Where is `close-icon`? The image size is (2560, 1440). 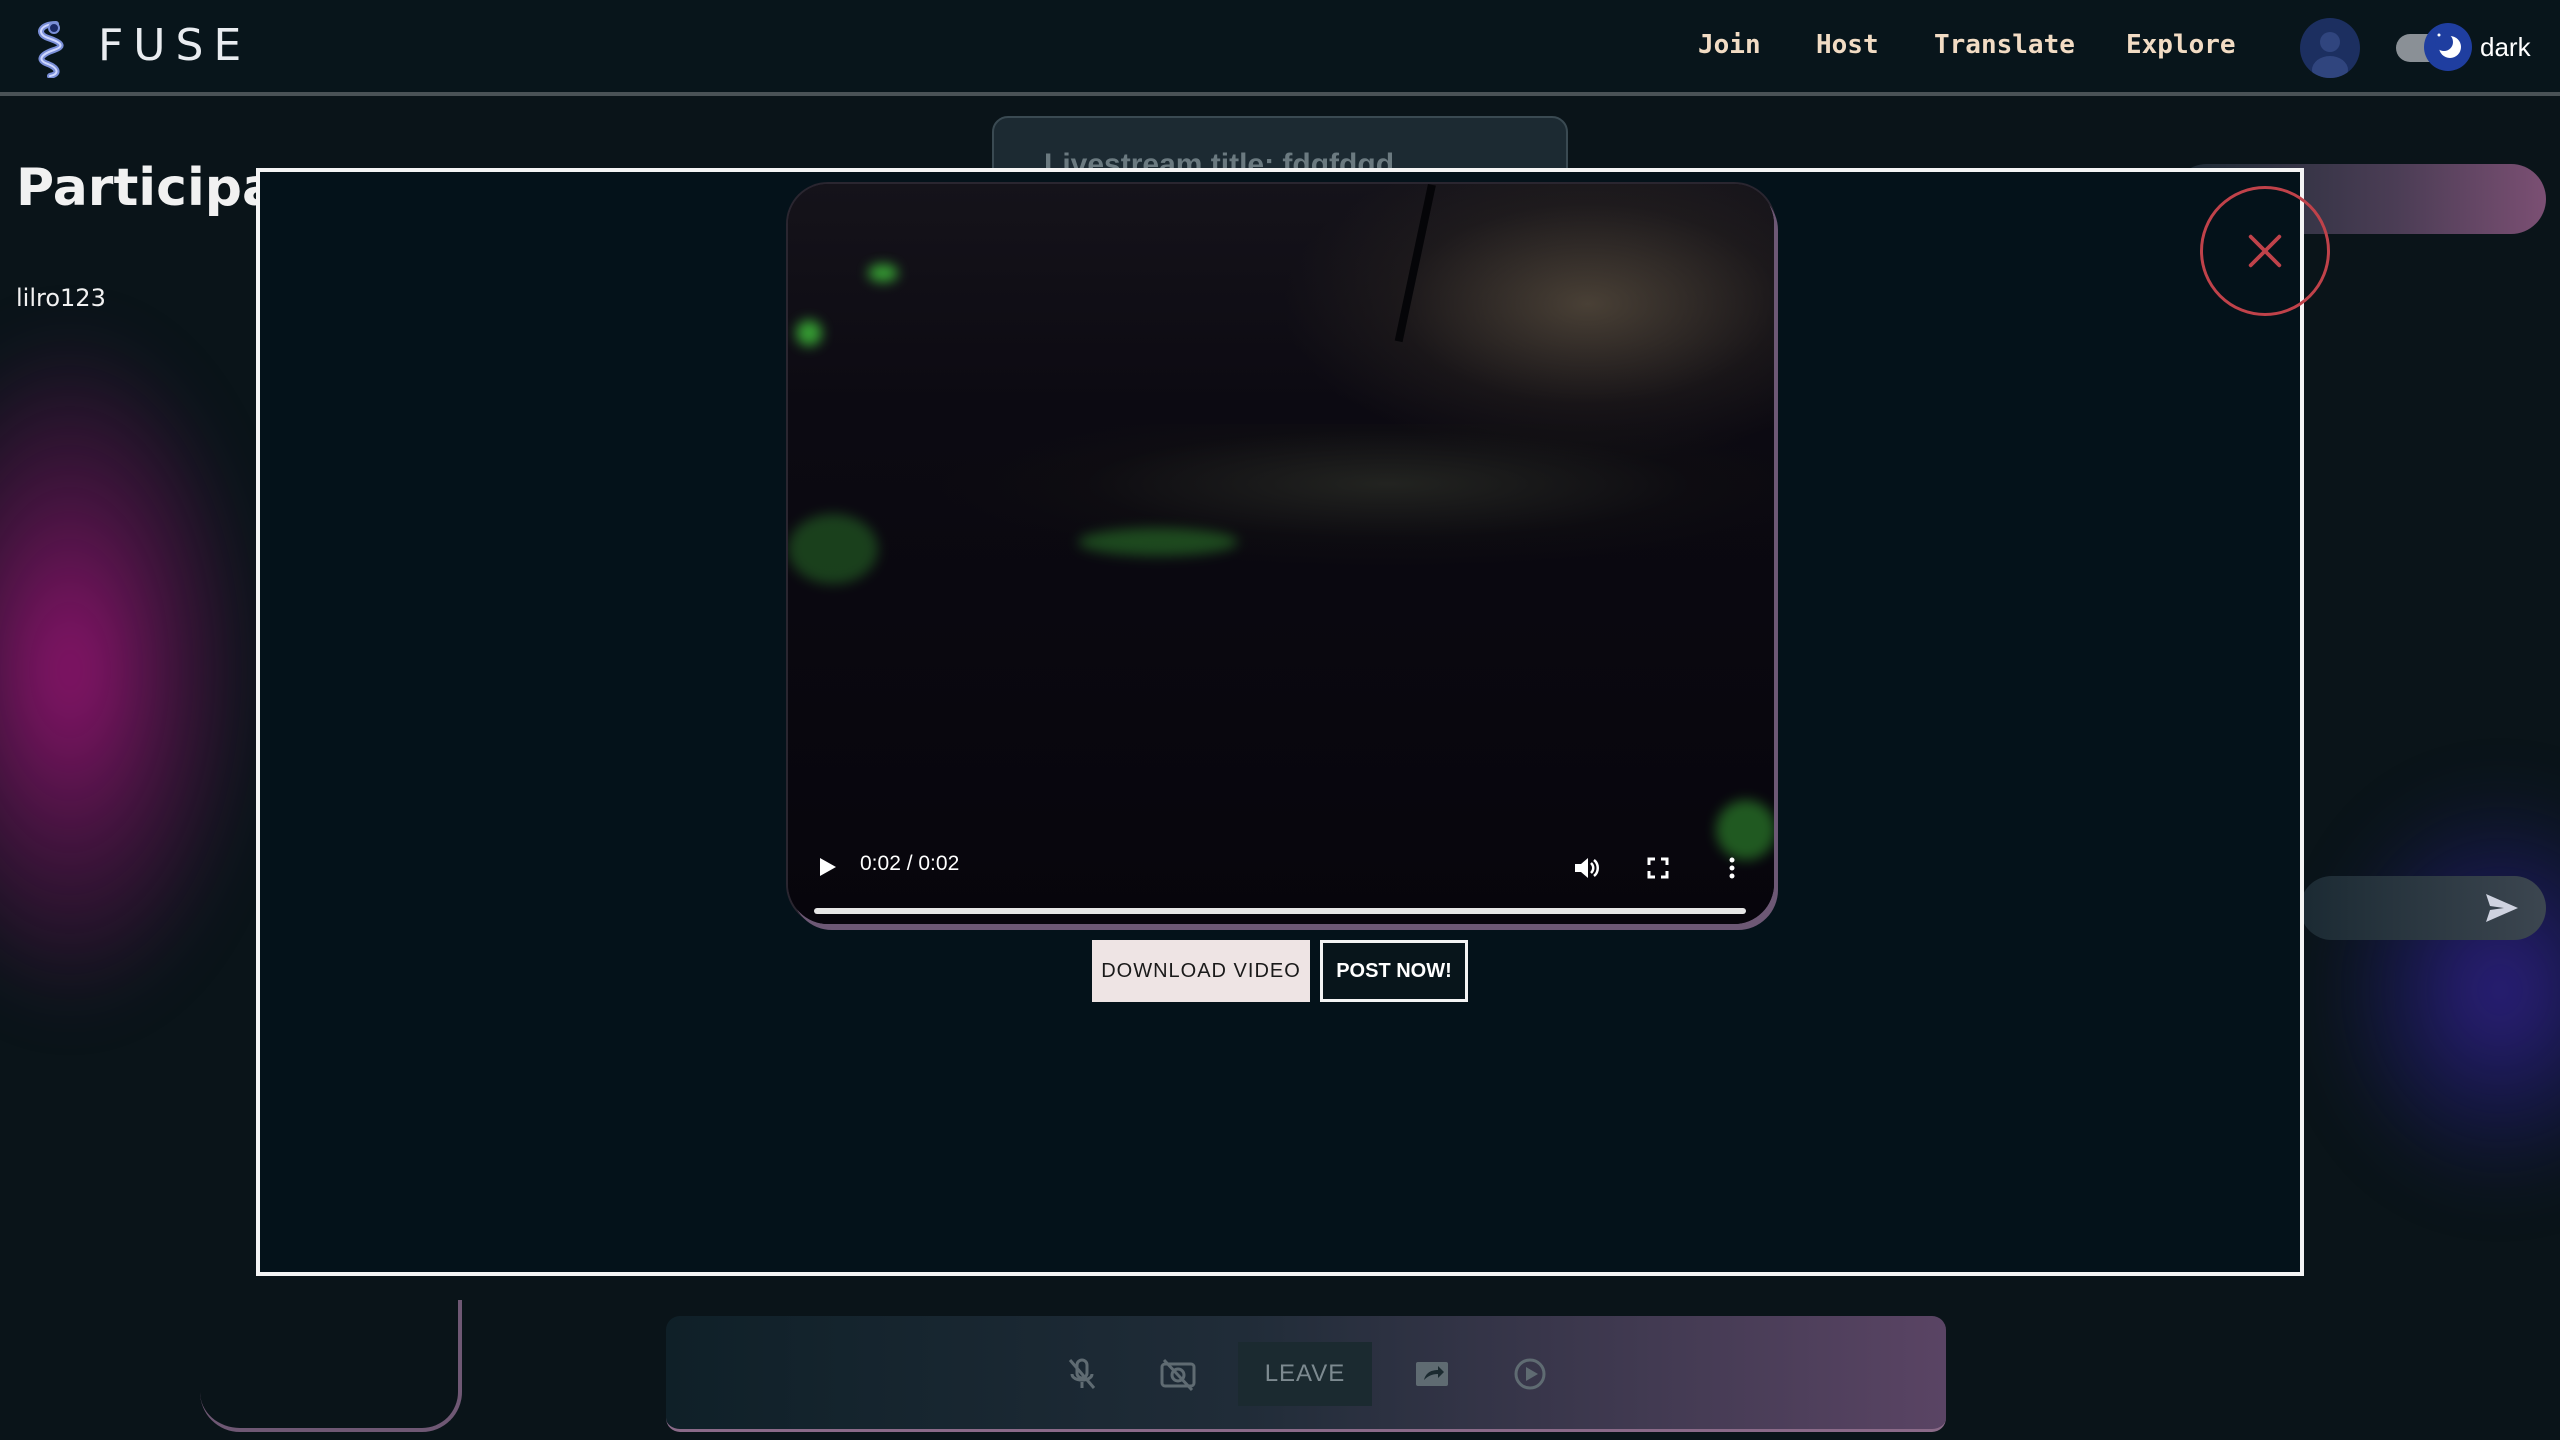
close-icon is located at coordinates (2265, 251).